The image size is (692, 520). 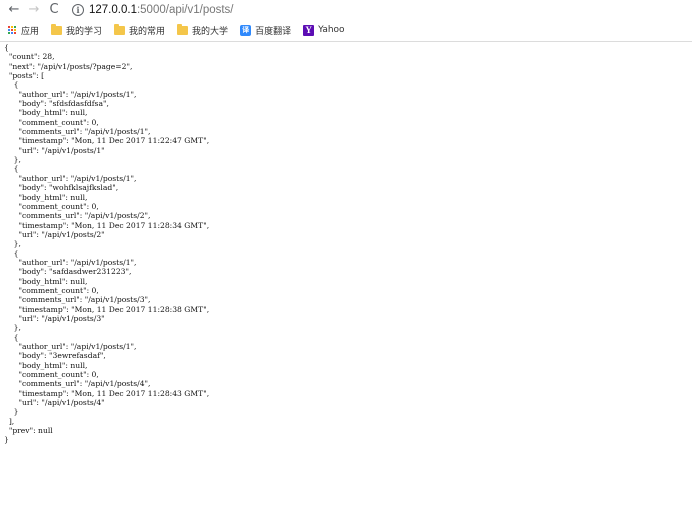 I want to click on url-host: 127.0.0.1, so click(x=113, y=9).